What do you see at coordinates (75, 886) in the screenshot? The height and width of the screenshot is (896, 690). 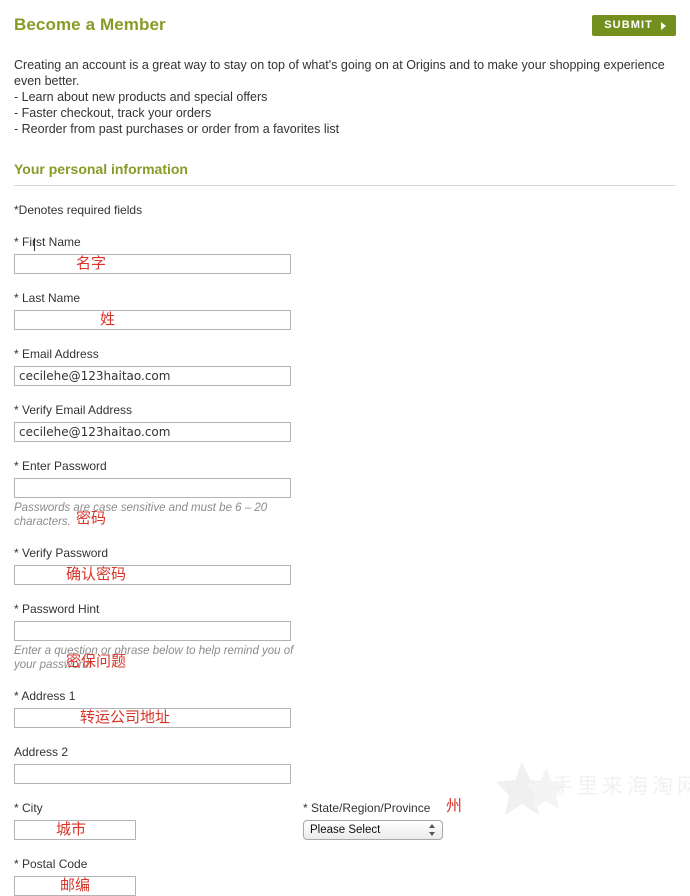 I see `postal-code-input` at bounding box center [75, 886].